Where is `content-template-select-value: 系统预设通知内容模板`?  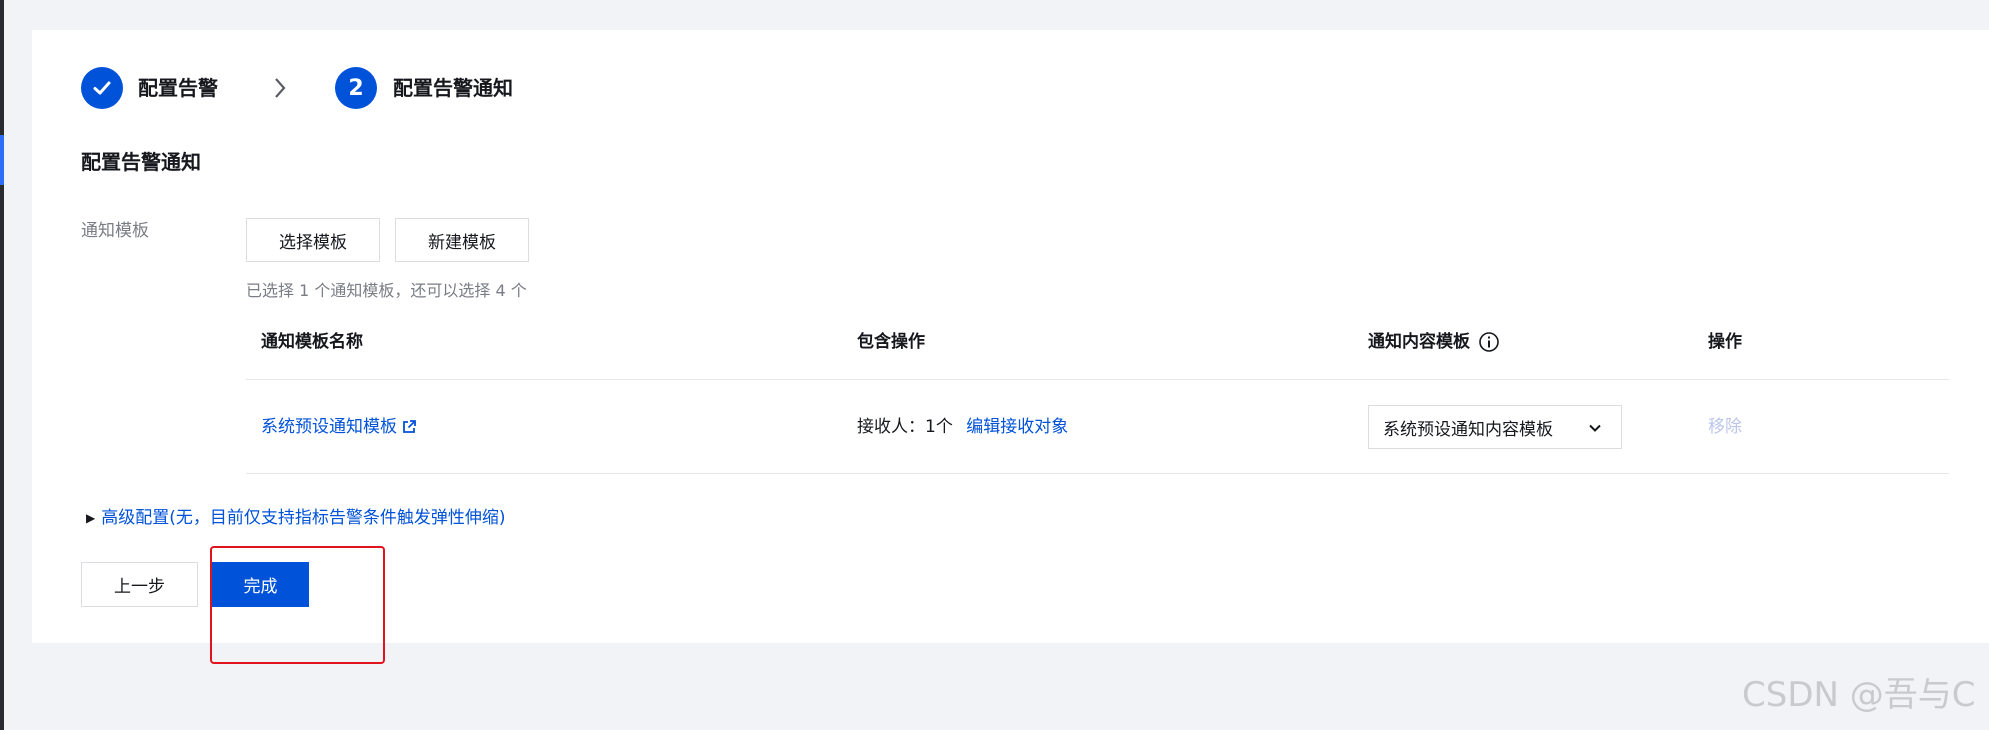 content-template-select-value: 系统预设通知内容模板 is located at coordinates (1468, 429).